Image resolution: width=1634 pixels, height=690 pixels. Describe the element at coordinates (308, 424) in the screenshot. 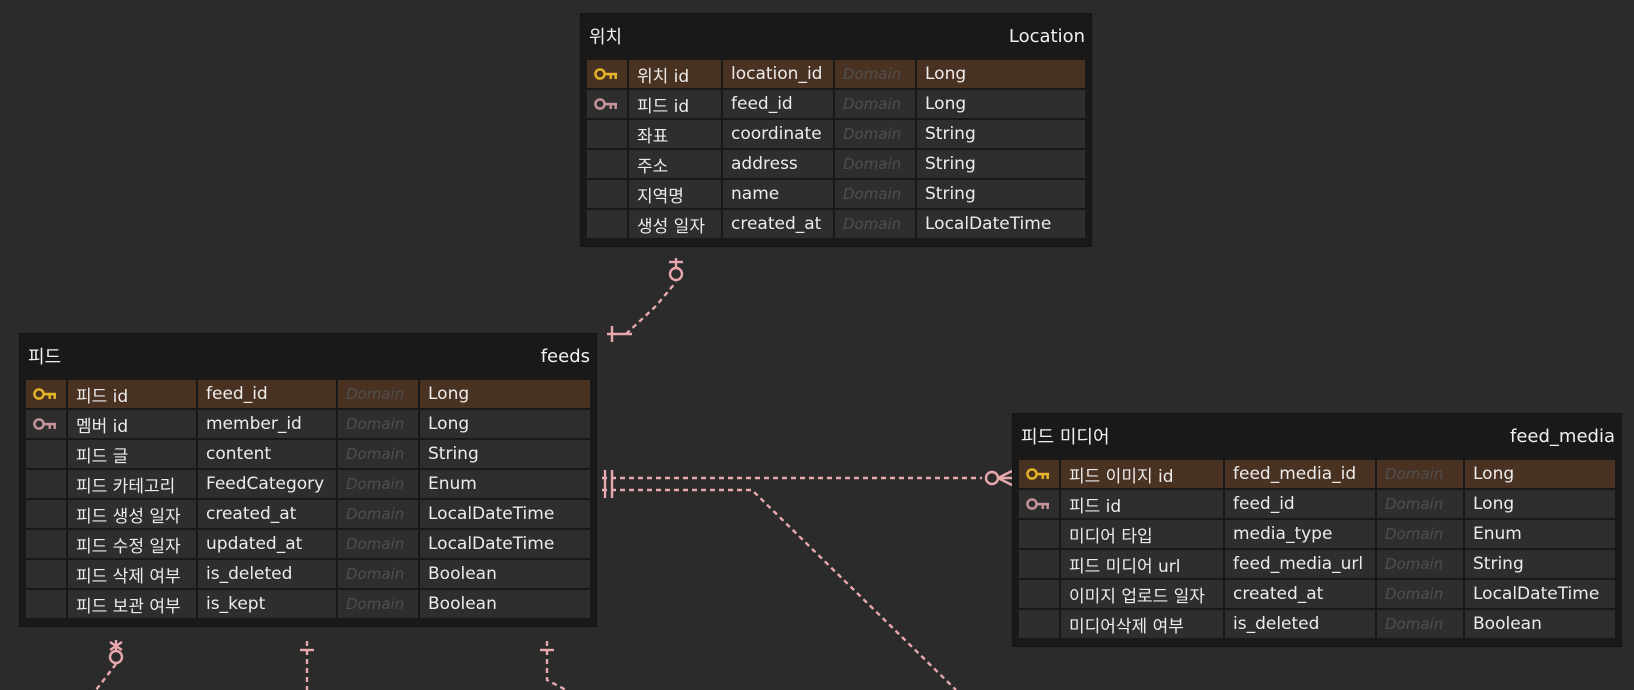

I see `column-row: 멤버 id member_id Domain Long` at that location.